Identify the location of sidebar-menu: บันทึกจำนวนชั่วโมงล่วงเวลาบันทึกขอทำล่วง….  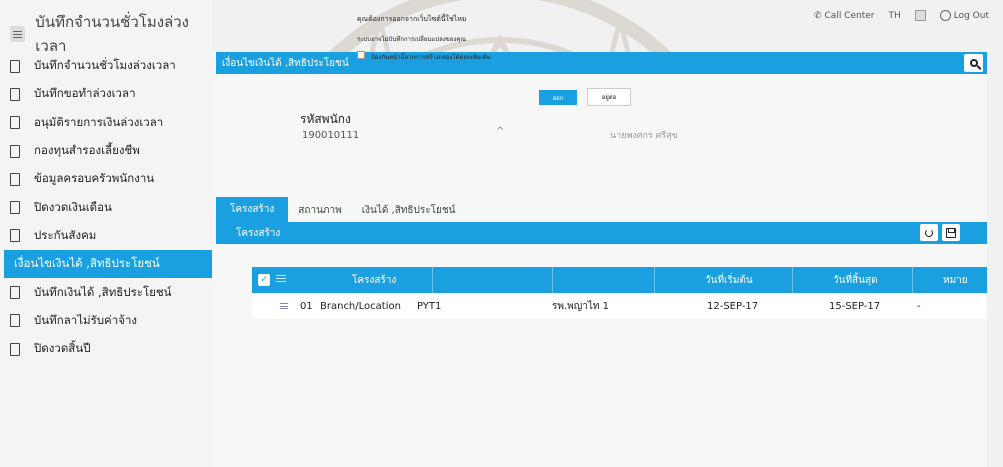
(106, 207).